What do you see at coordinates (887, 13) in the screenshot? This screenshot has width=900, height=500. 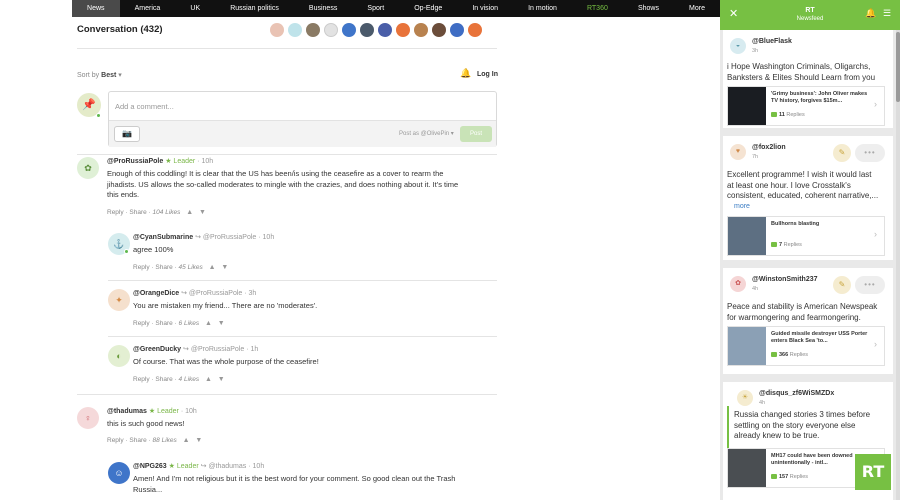 I see `menu-icon: ☰` at bounding box center [887, 13].